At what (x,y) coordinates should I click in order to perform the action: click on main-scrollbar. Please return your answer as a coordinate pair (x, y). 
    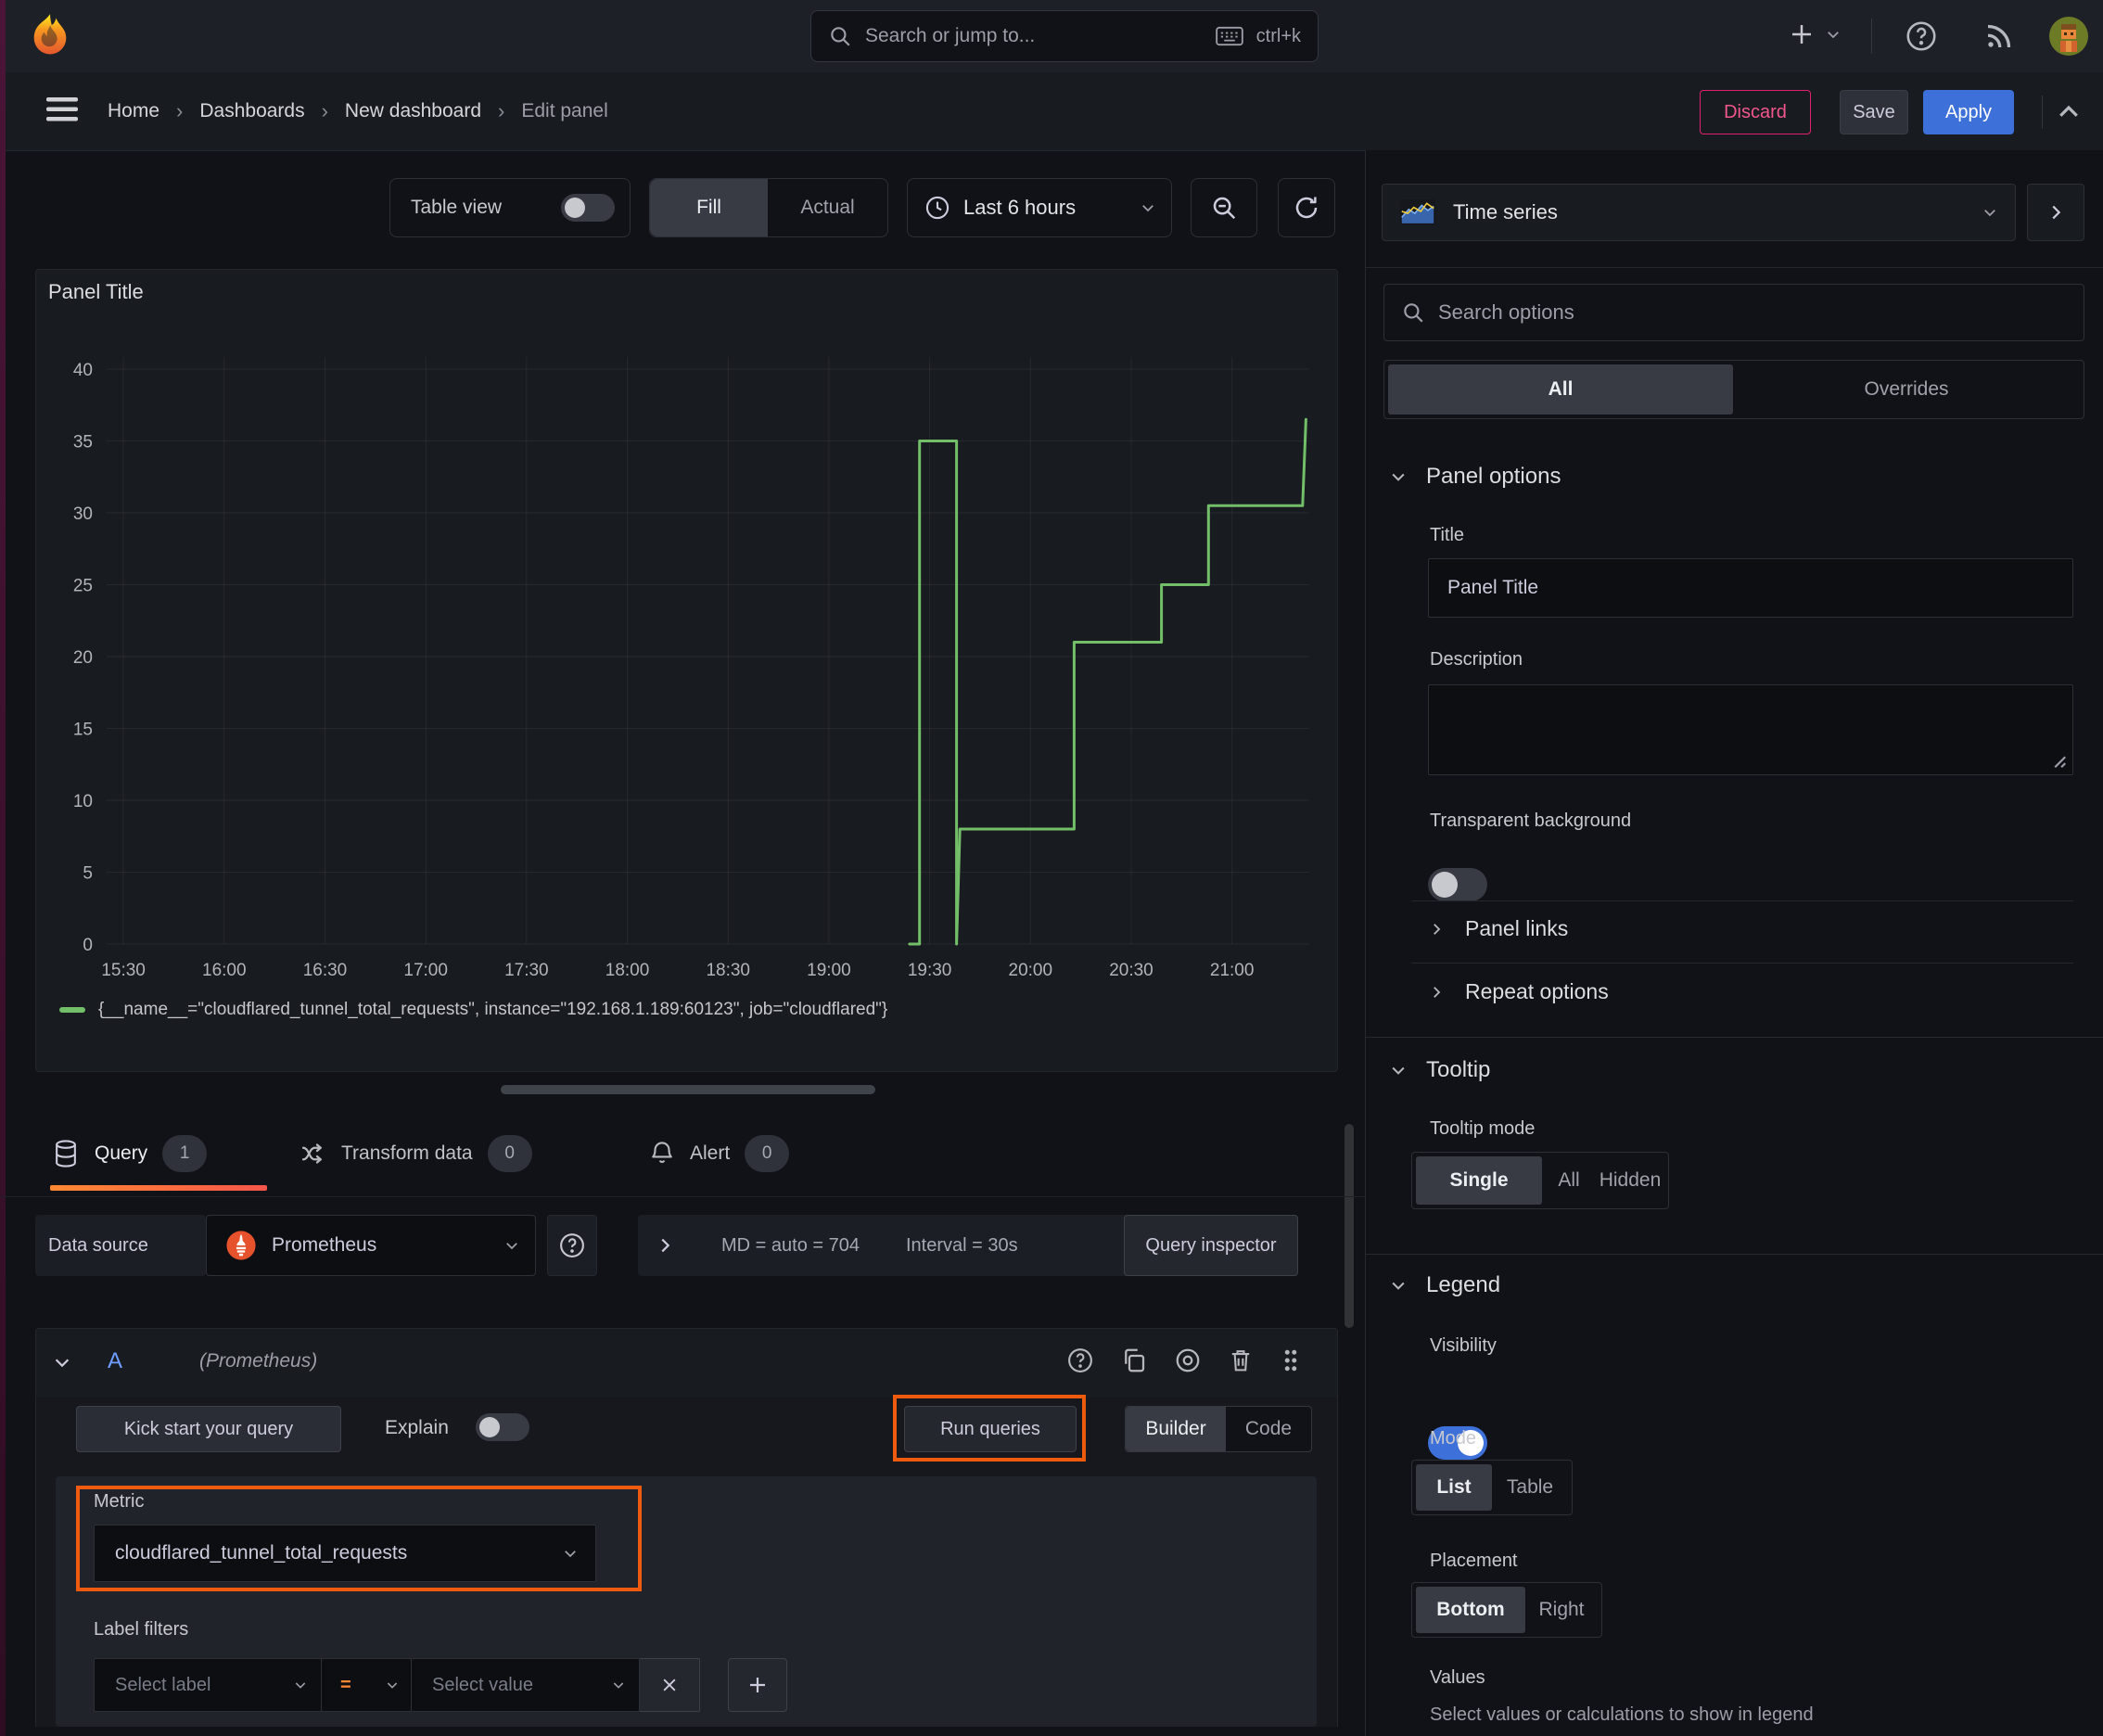
    Looking at the image, I should click on (1349, 1226).